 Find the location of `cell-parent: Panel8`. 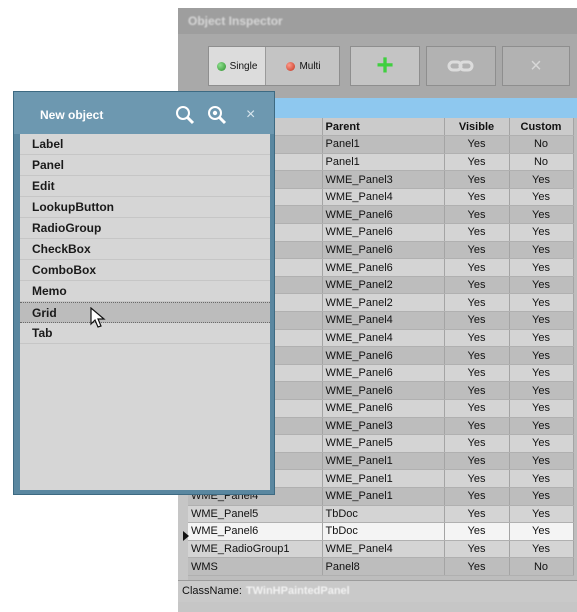

cell-parent: Panel8 is located at coordinates (383, 566).